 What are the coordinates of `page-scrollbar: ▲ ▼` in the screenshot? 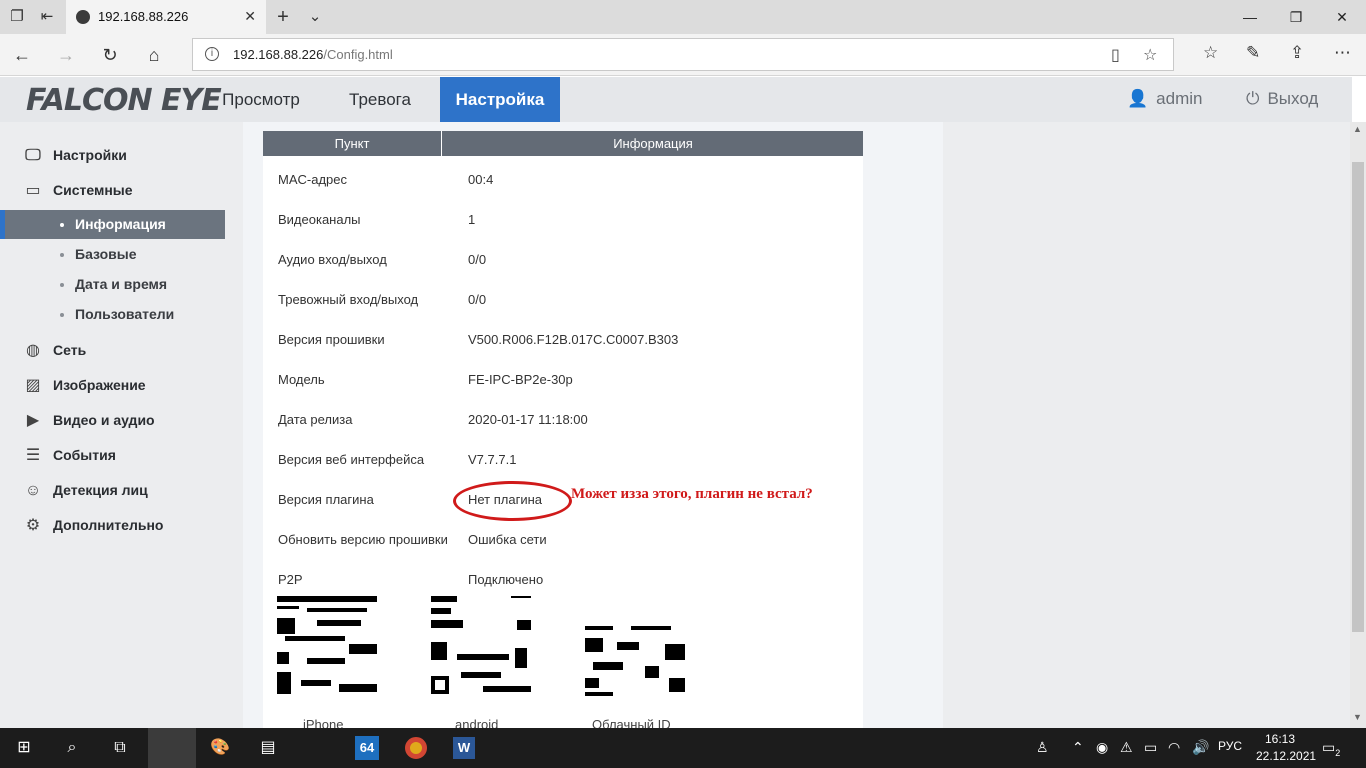 It's located at (1358, 425).